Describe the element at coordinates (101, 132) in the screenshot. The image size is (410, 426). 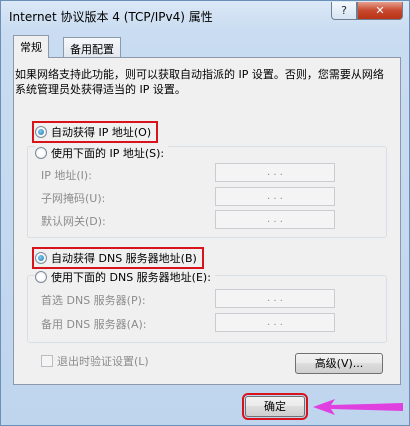
I see `auto-ip-label: 自动获得 IP 地址(O)` at that location.